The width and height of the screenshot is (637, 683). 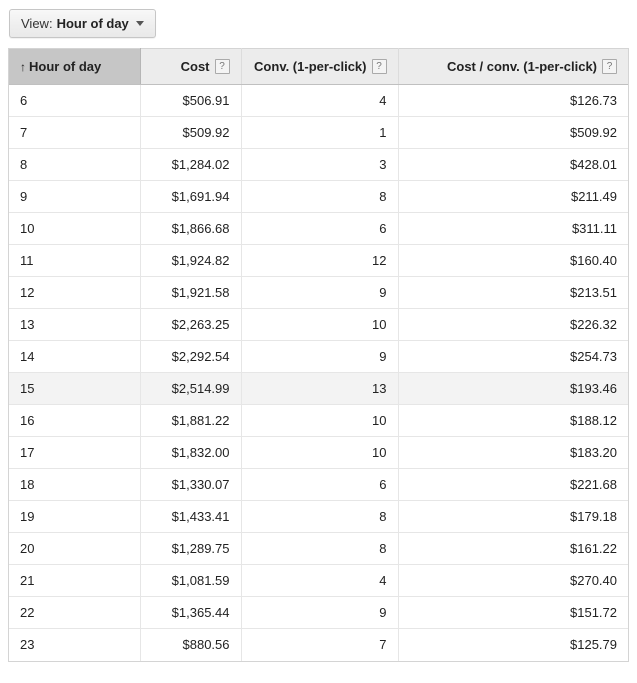 What do you see at coordinates (75, 260) in the screenshot?
I see `cell-hour-of-day: 11` at bounding box center [75, 260].